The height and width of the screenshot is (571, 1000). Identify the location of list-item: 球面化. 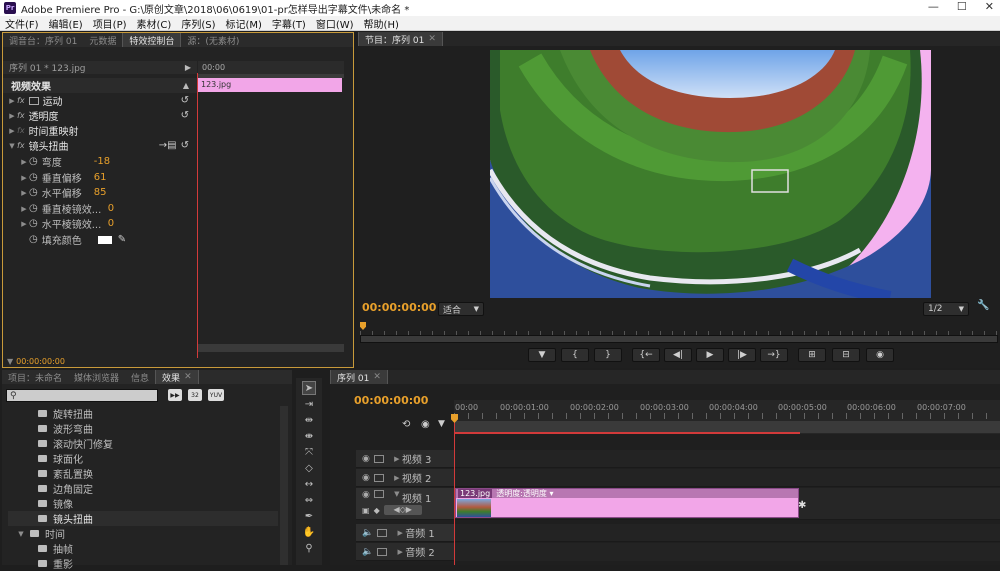
(143, 458).